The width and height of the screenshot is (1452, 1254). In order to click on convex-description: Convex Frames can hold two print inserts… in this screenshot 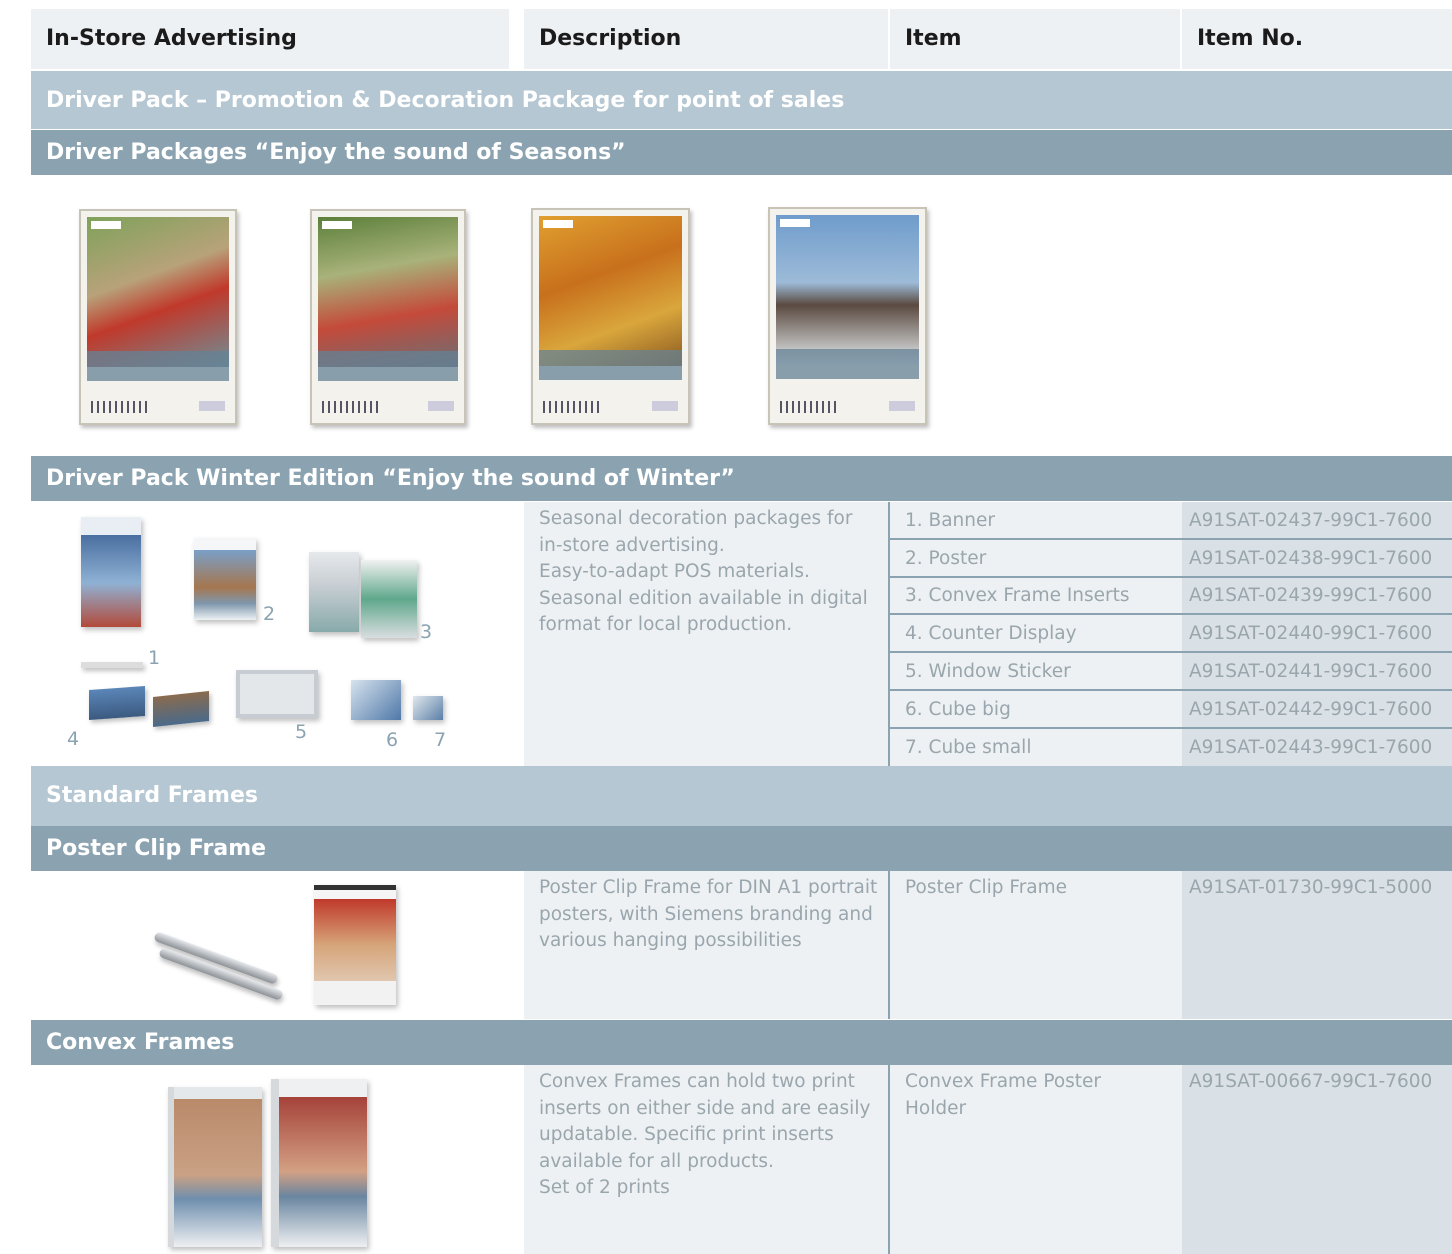, I will do `click(706, 1159)`.